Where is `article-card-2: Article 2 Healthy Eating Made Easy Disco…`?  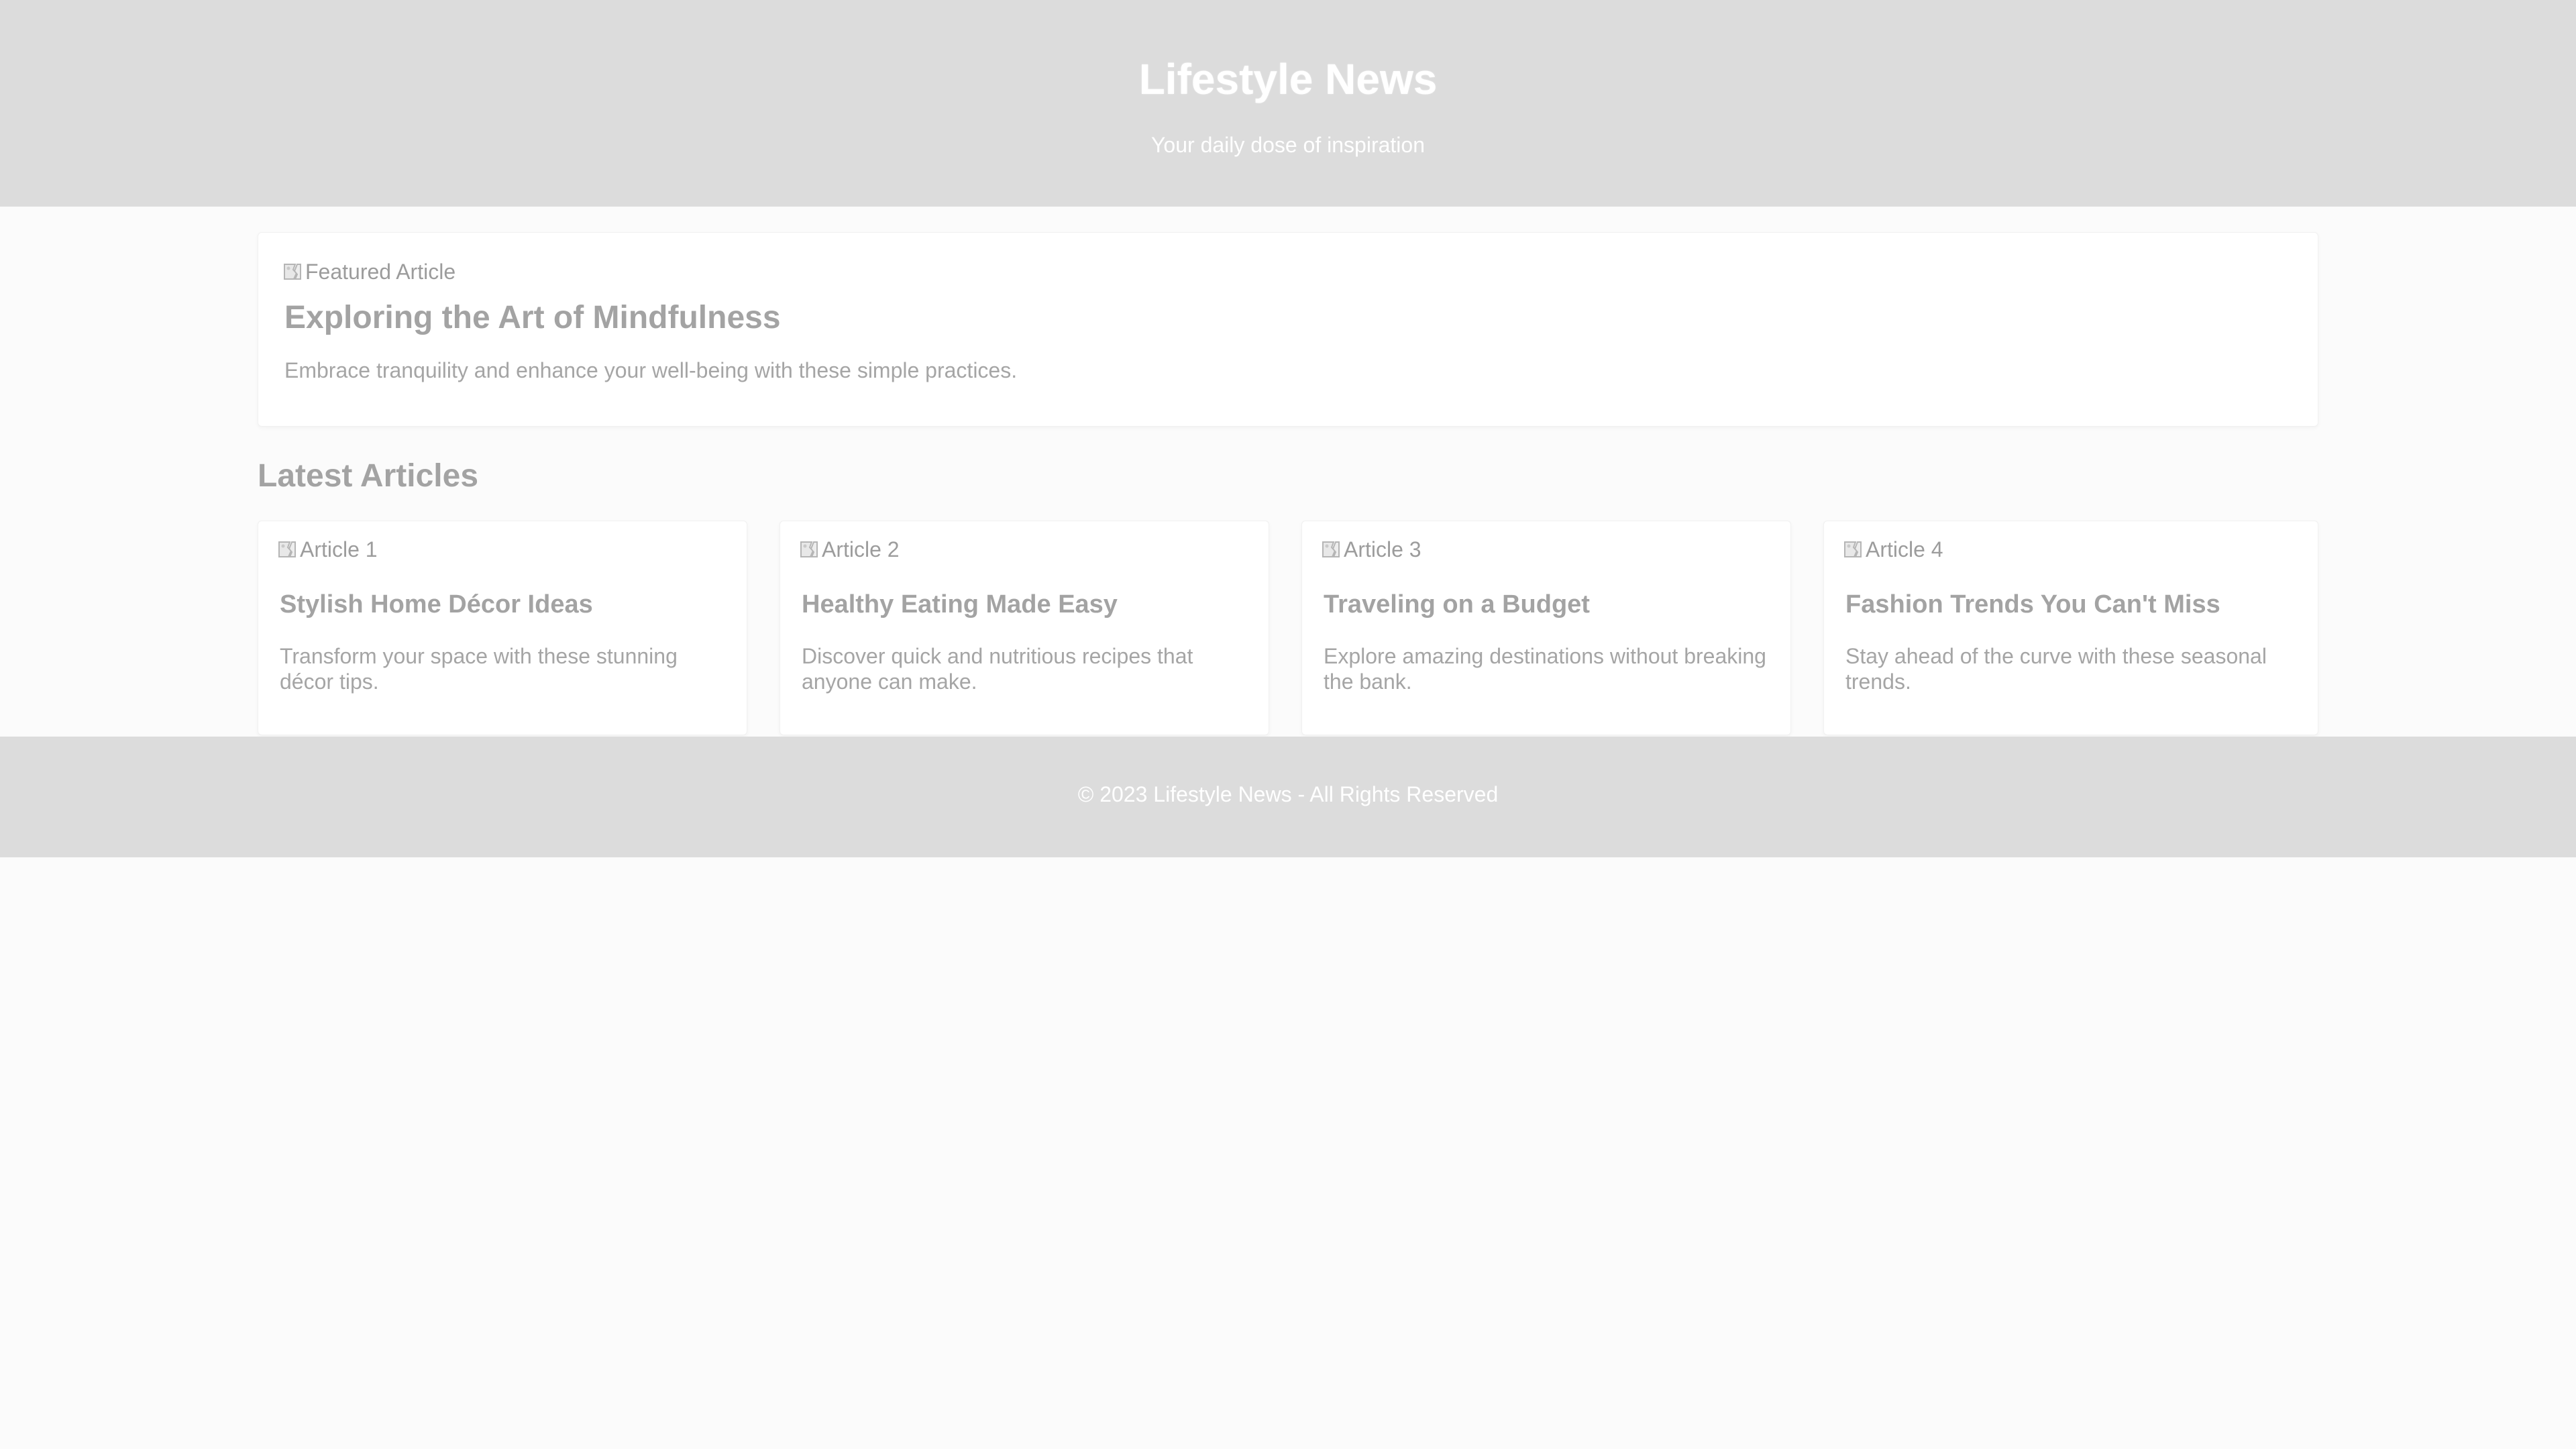 article-card-2: Article 2 Healthy Eating Made Easy Disco… is located at coordinates (1024, 628).